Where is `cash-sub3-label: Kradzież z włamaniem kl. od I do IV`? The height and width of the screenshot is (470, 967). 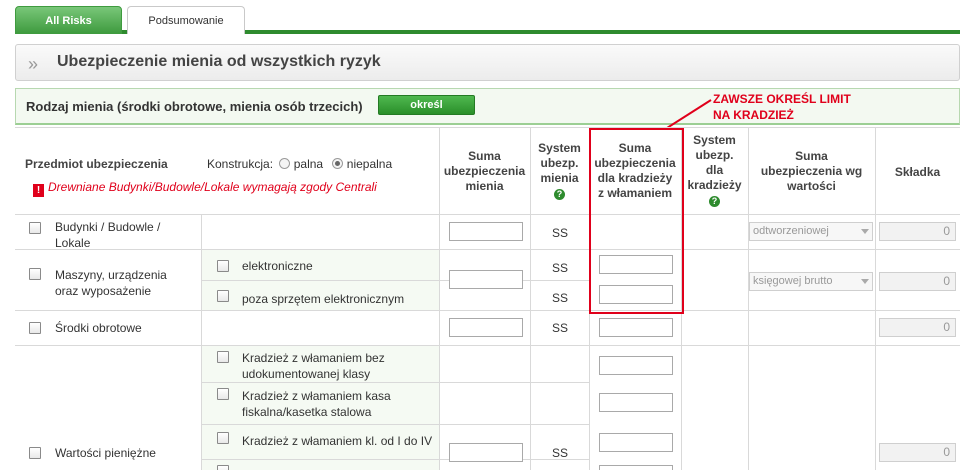 cash-sub3-label: Kradzież z włamaniem kl. od I do IV is located at coordinates (337, 441).